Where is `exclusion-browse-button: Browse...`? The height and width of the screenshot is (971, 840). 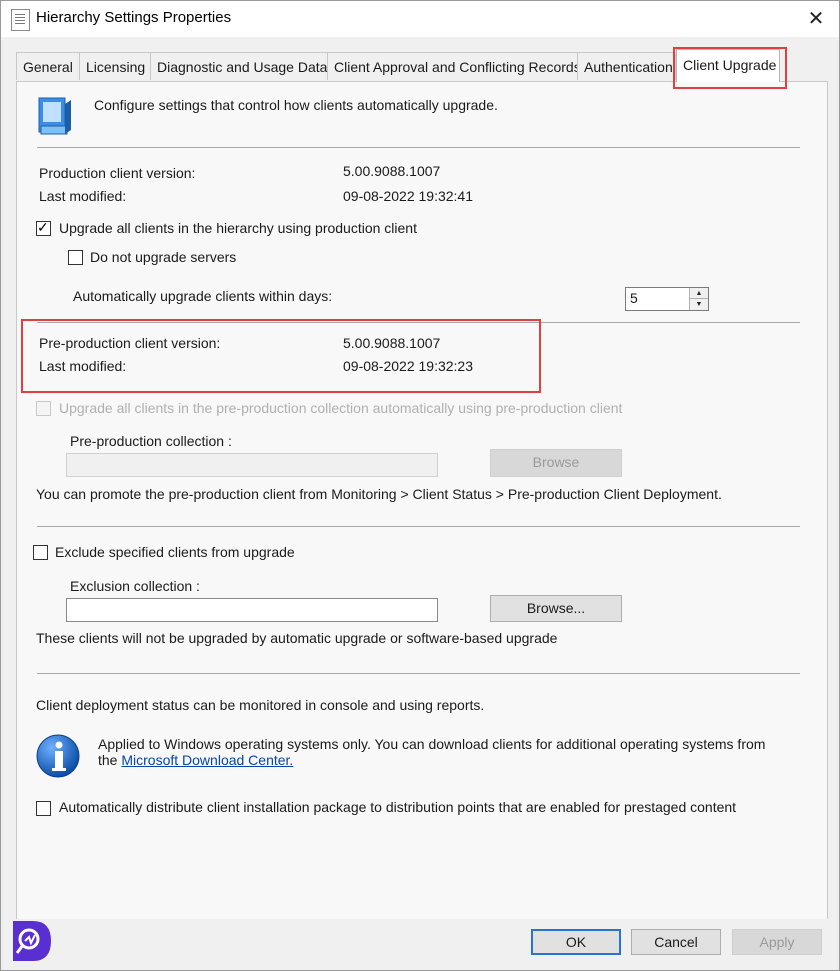
exclusion-browse-button: Browse... is located at coordinates (556, 608).